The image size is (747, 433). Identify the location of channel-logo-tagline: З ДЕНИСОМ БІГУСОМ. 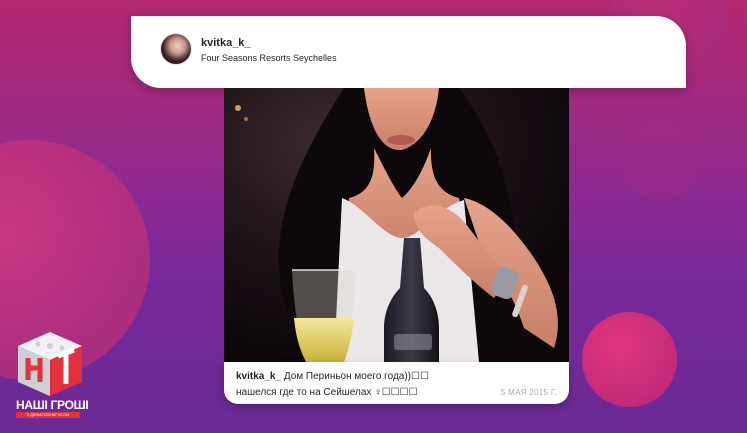
(48, 415).